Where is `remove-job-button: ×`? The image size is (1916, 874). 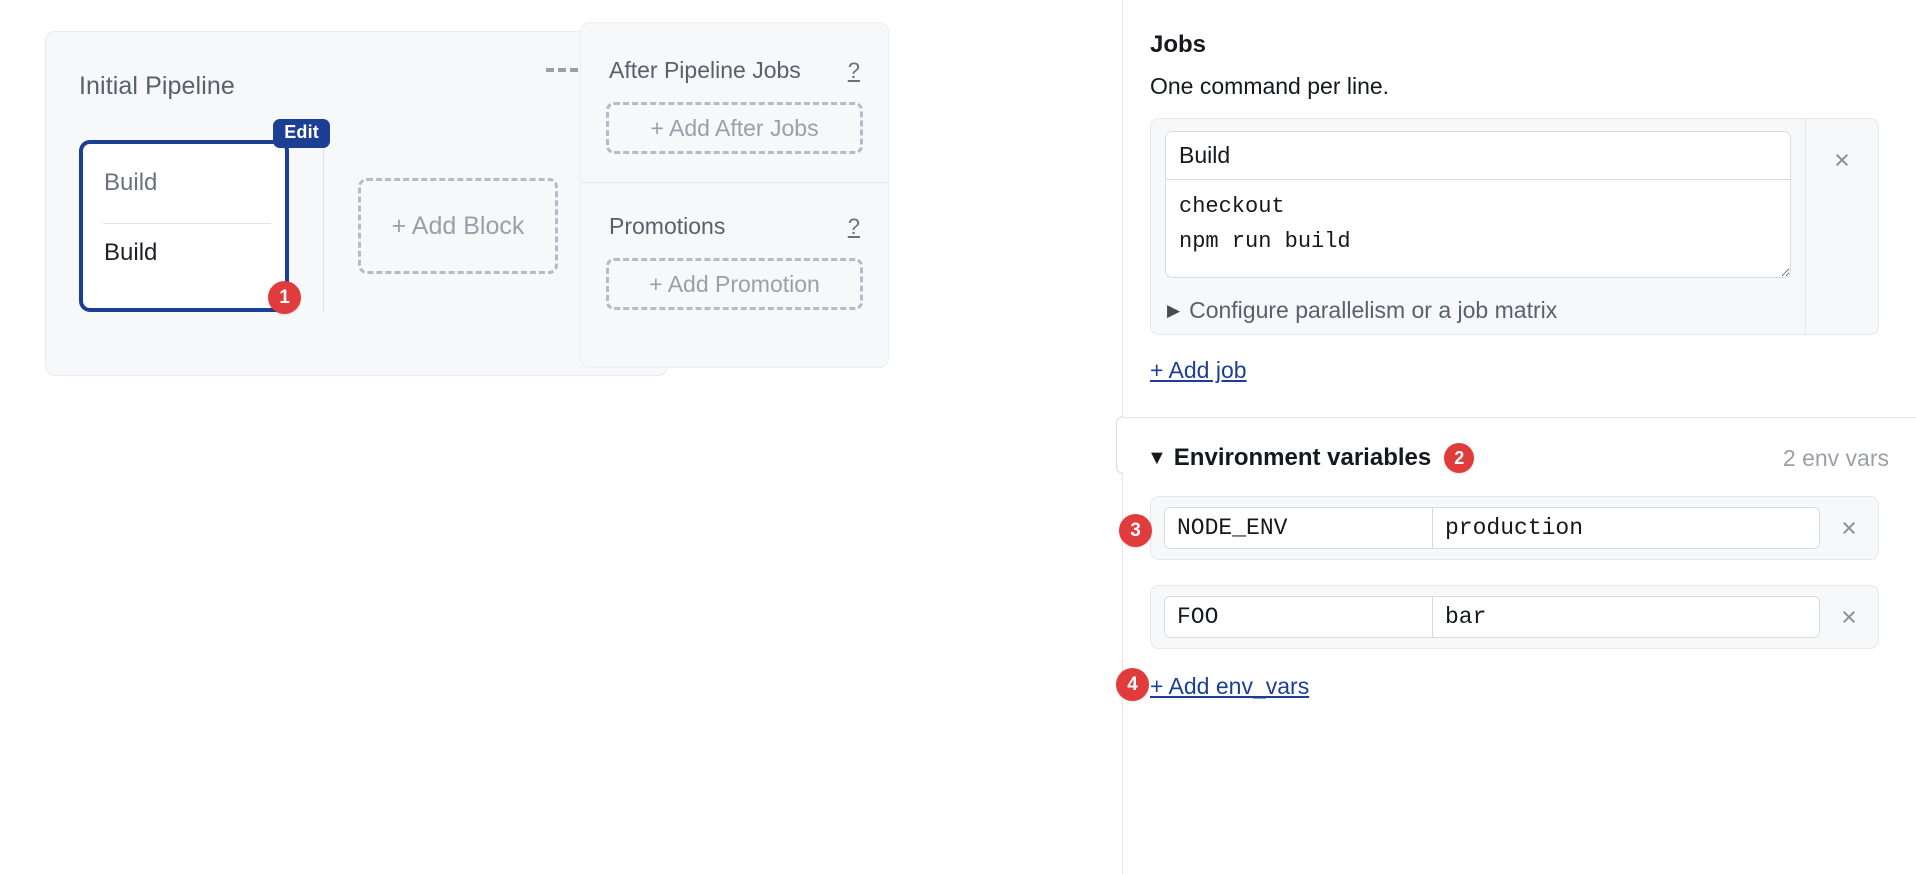
remove-job-button: × is located at coordinates (1842, 160).